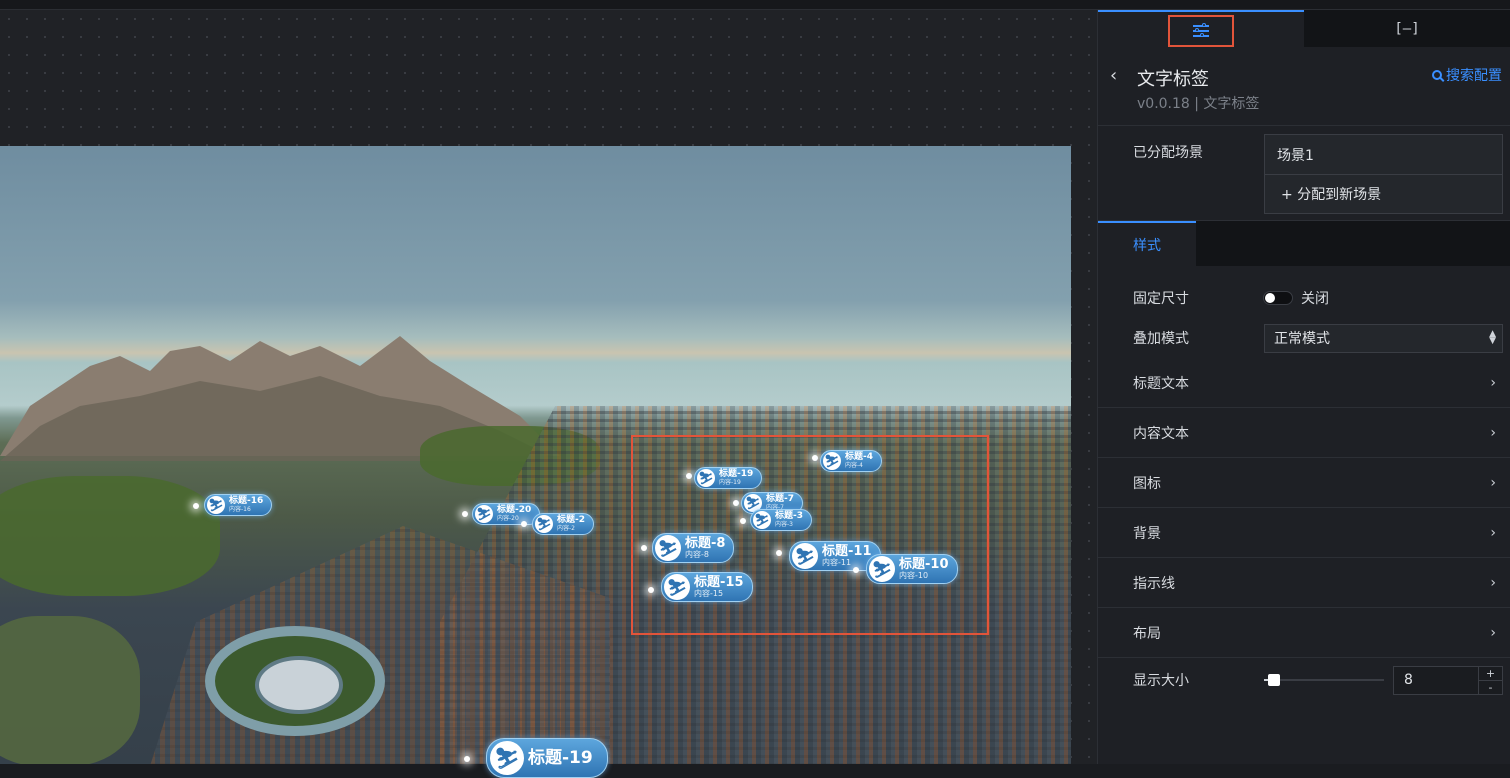 The width and height of the screenshot is (1510, 778). Describe the element at coordinates (571, 520) in the screenshot. I see `tag-title: 标题-2` at that location.